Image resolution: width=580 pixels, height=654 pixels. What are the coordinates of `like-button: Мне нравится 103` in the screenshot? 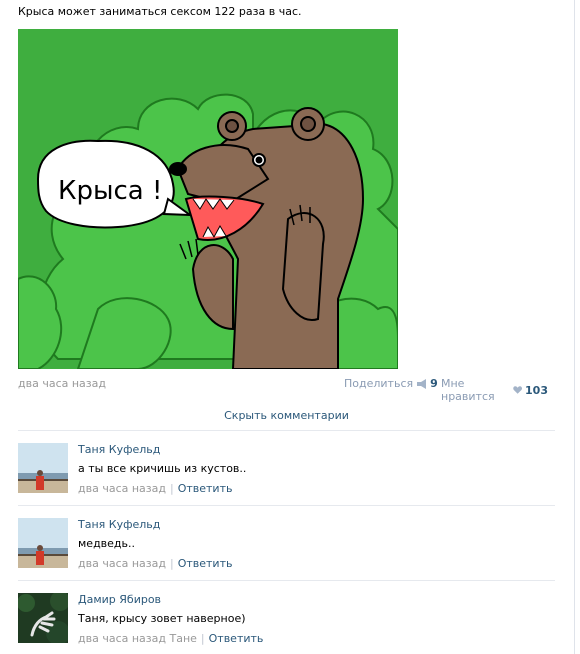 It's located at (494, 390).